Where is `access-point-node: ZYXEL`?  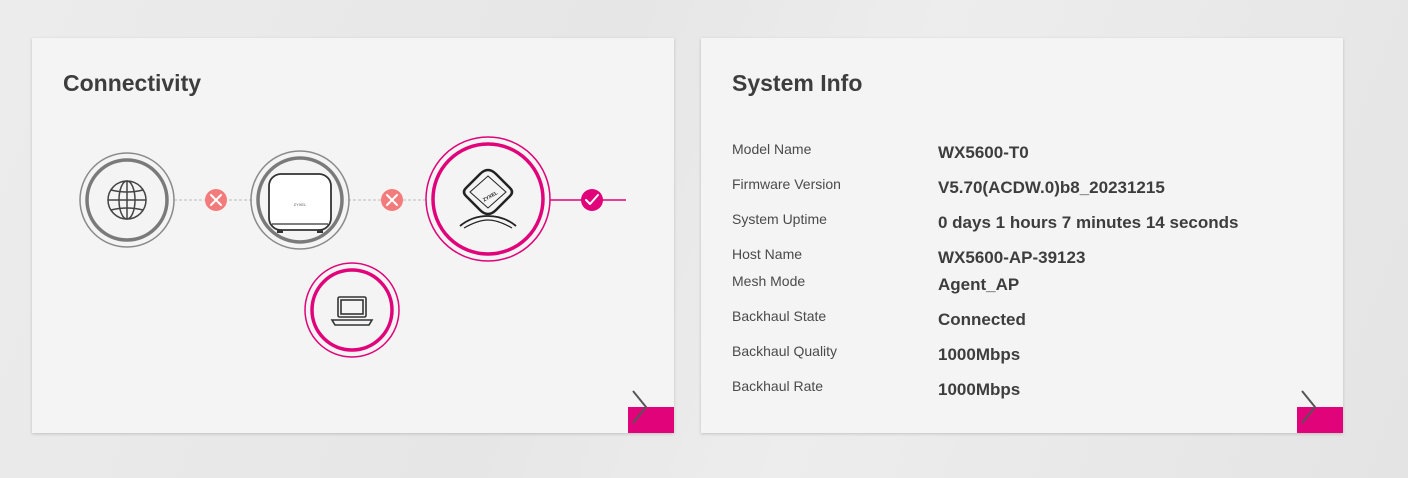 access-point-node: ZYXEL is located at coordinates (488, 199).